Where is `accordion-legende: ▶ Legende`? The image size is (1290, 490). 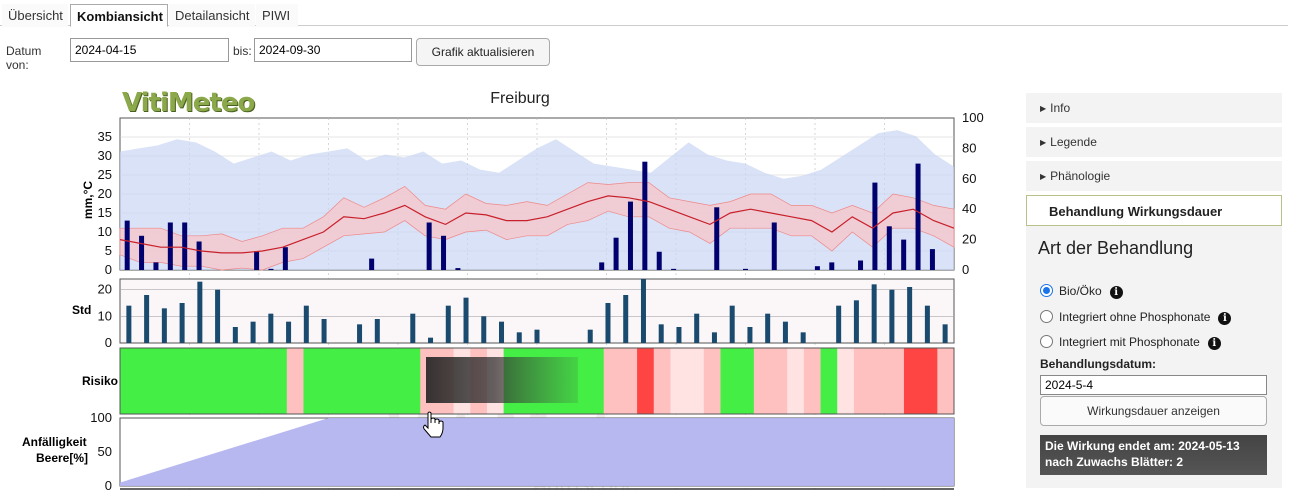 accordion-legende: ▶ Legende is located at coordinates (1154, 142).